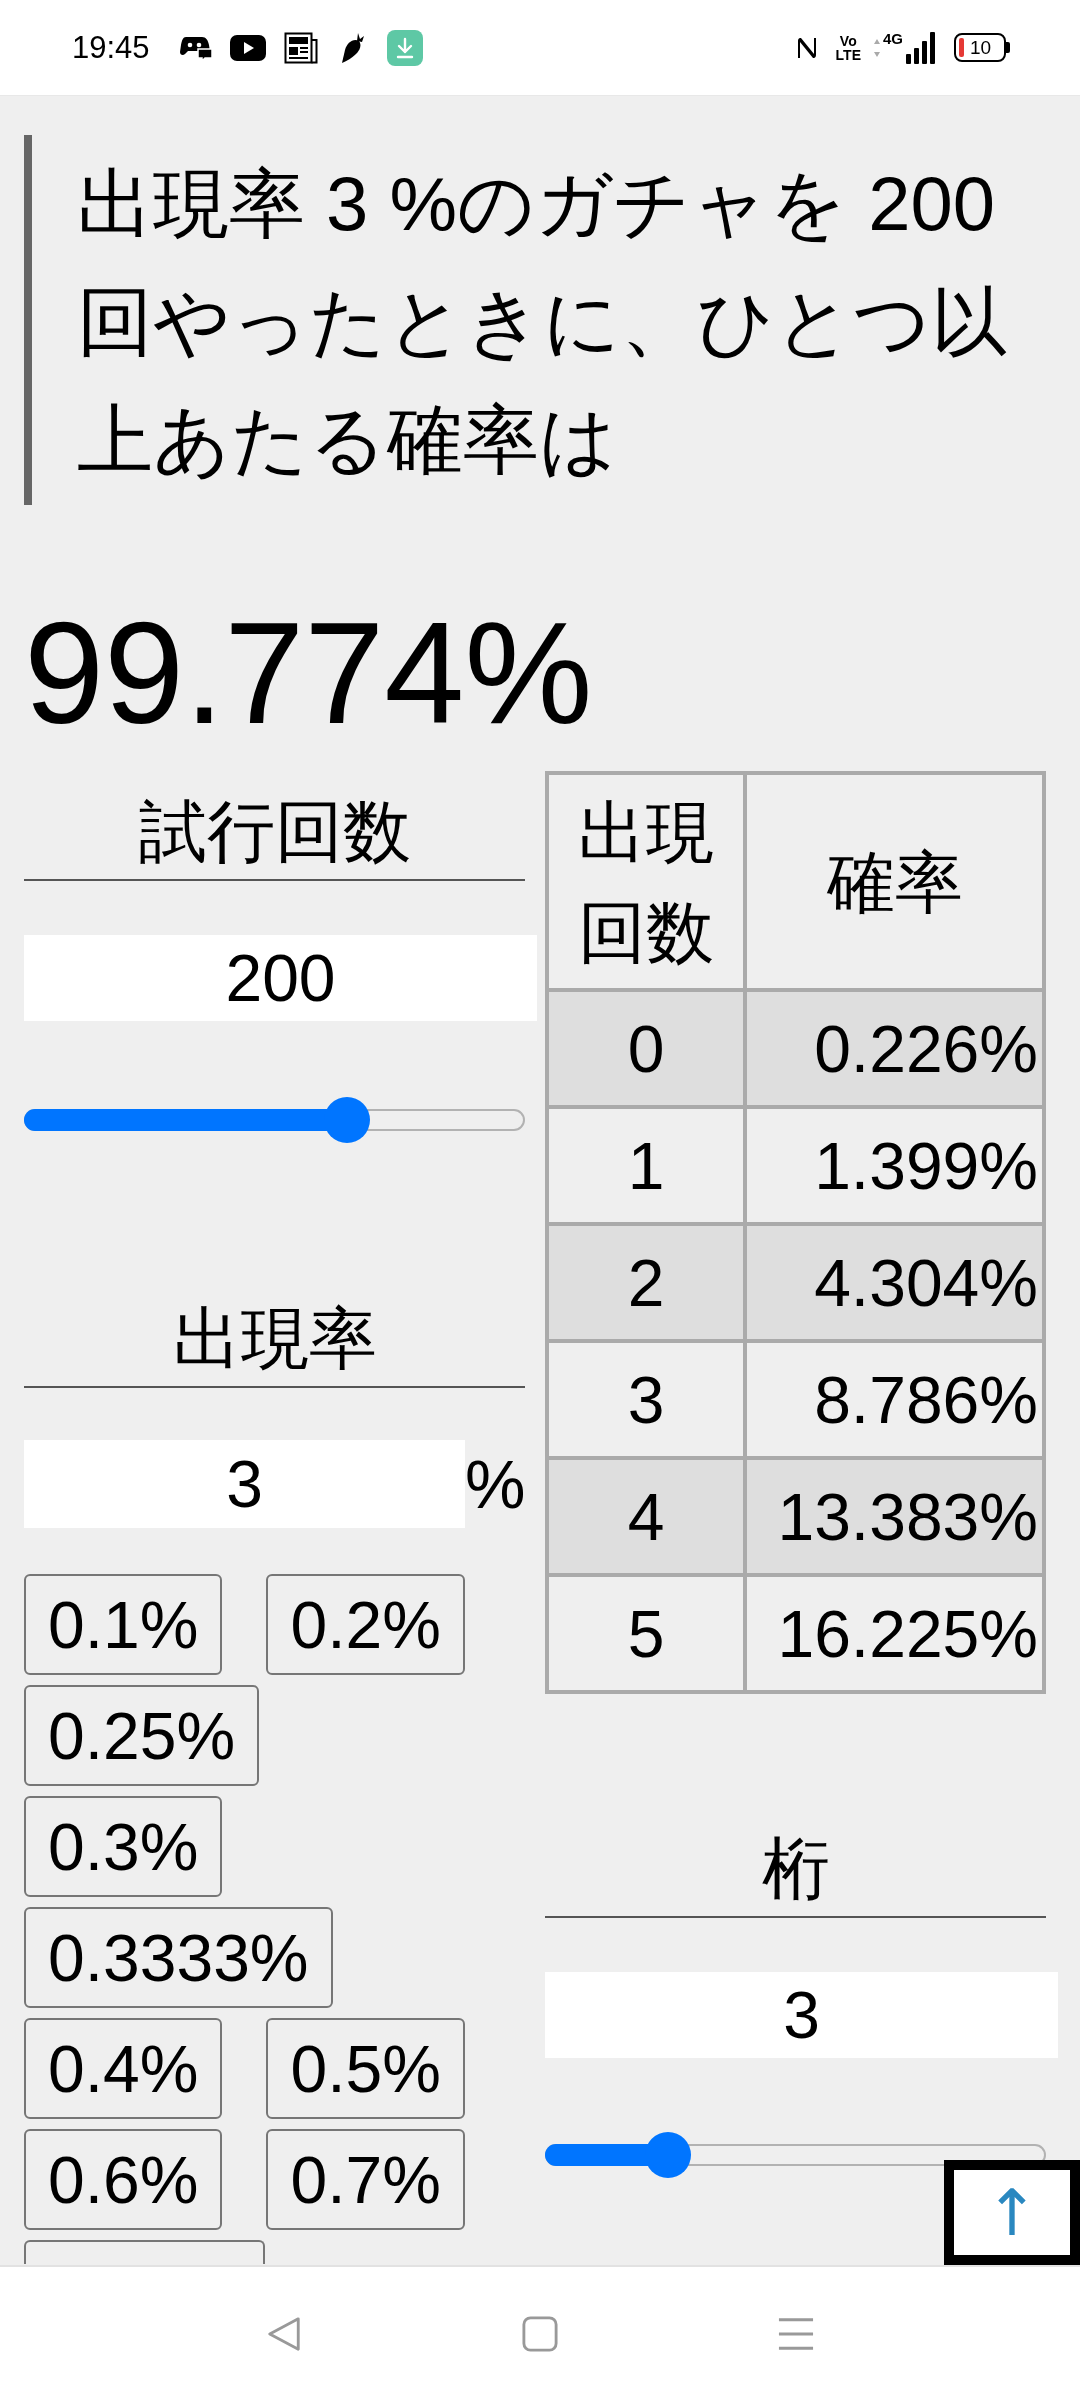  What do you see at coordinates (404, 47) in the screenshot?
I see `download-icon` at bounding box center [404, 47].